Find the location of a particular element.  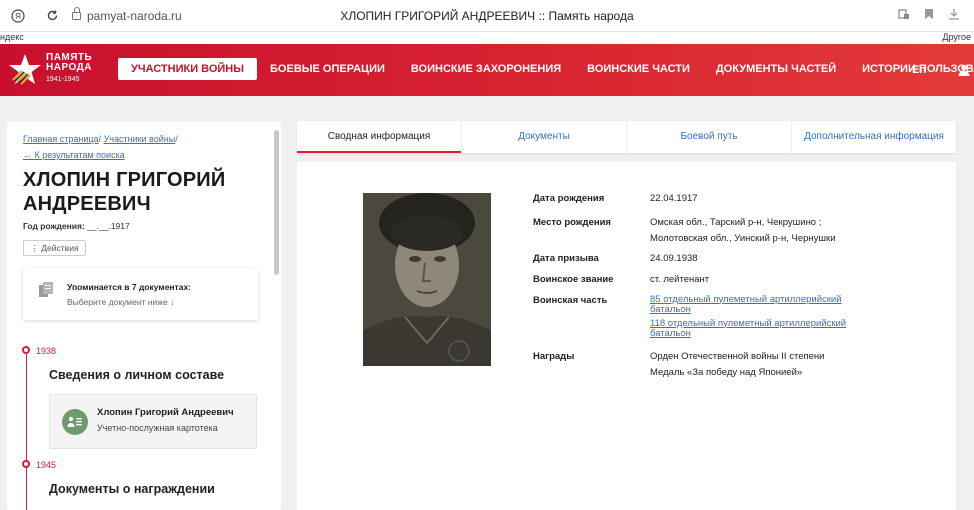

info-label: Награды is located at coordinates (554, 356).